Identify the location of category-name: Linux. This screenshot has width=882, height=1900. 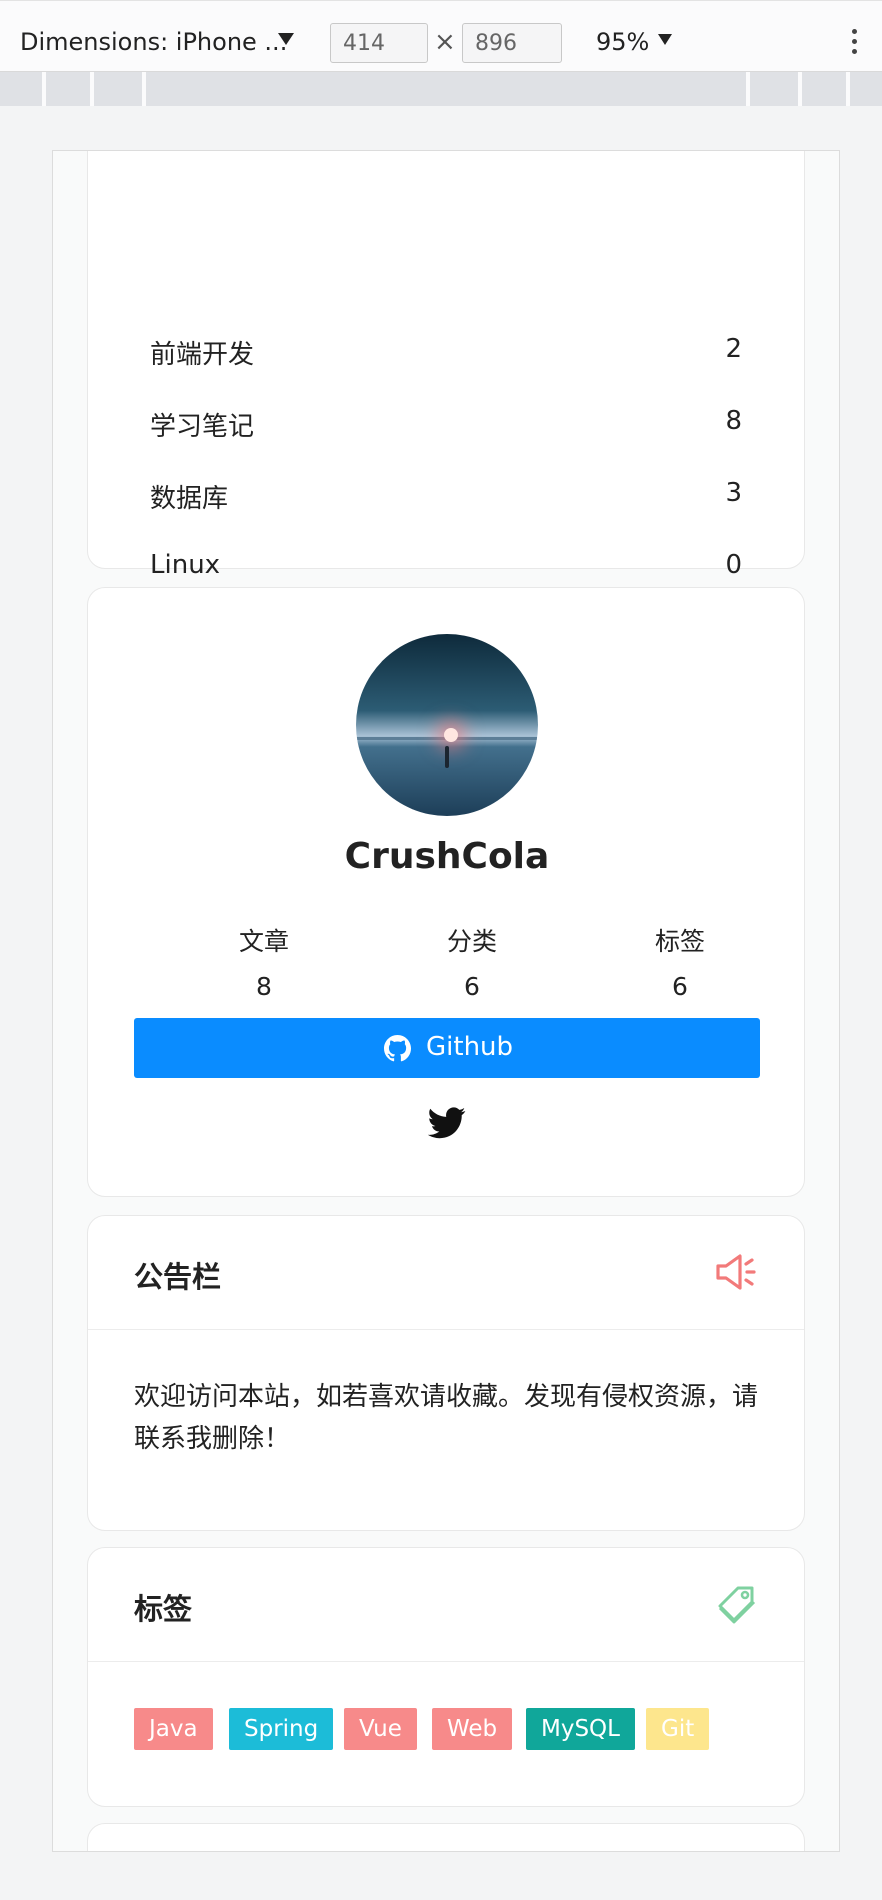
(185, 565).